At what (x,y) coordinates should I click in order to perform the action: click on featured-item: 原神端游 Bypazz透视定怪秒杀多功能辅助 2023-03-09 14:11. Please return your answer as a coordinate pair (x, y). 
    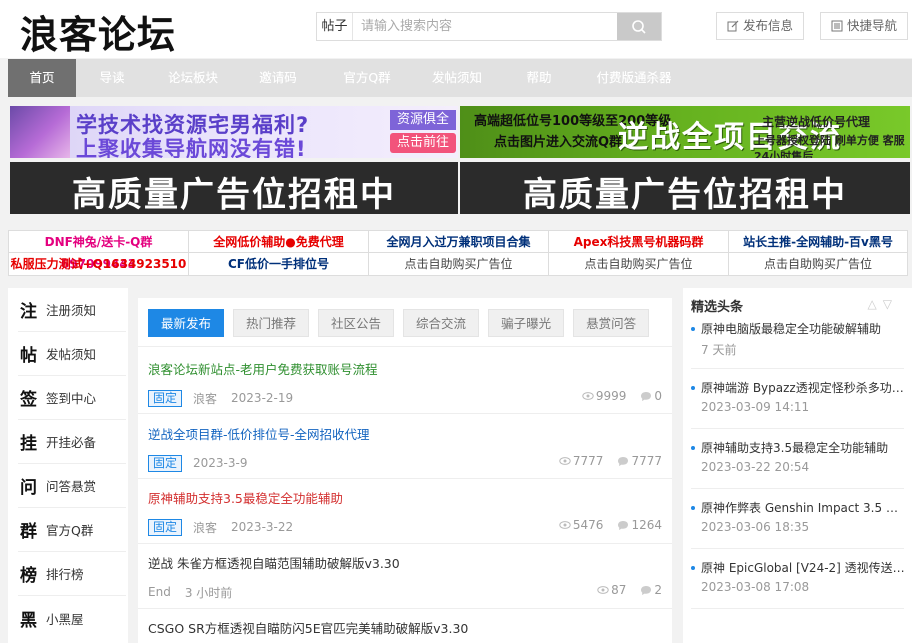
    Looking at the image, I should click on (798, 397).